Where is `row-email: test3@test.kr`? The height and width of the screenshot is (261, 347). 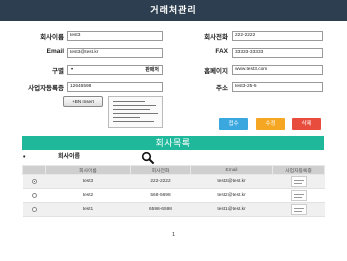
row-email: test3@test.kr is located at coordinates (231, 181).